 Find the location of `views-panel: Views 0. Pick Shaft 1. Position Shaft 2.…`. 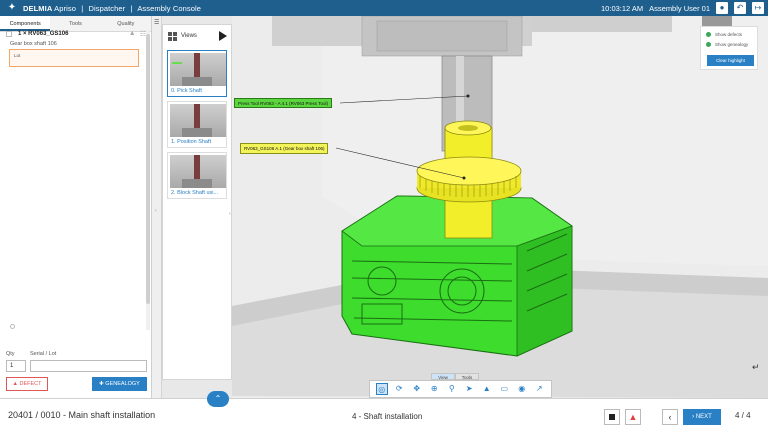

views-panel: Views 0. Pick Shaft 1. Position Shaft 2.… is located at coordinates (197, 202).